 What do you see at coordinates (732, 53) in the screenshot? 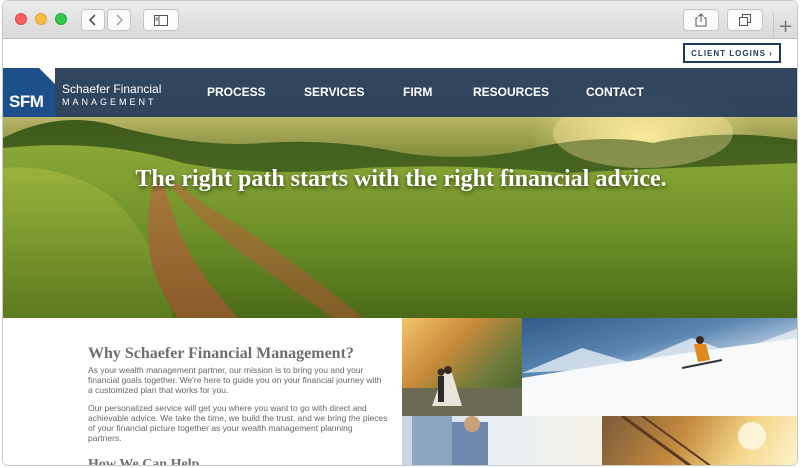
I see `client-logins-button: CLIENT LOGINS ›` at bounding box center [732, 53].